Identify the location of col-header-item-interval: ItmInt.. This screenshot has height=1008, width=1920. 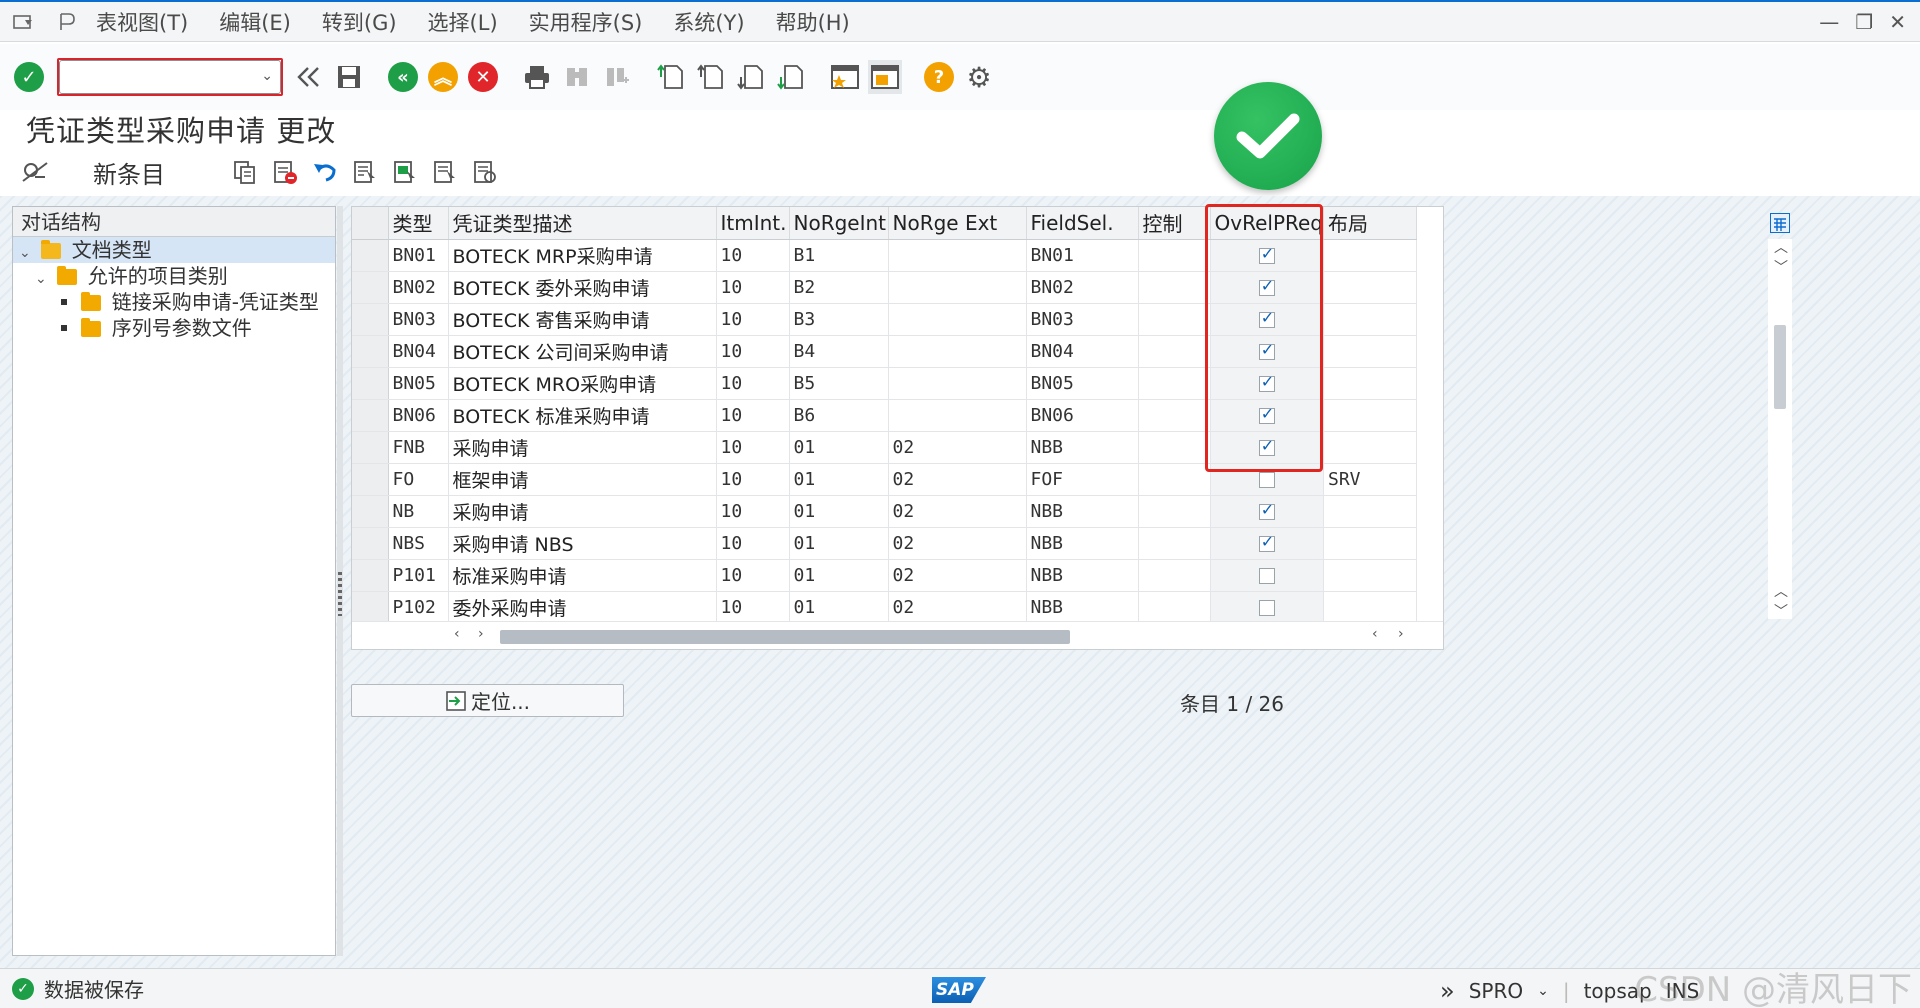
(753, 223).